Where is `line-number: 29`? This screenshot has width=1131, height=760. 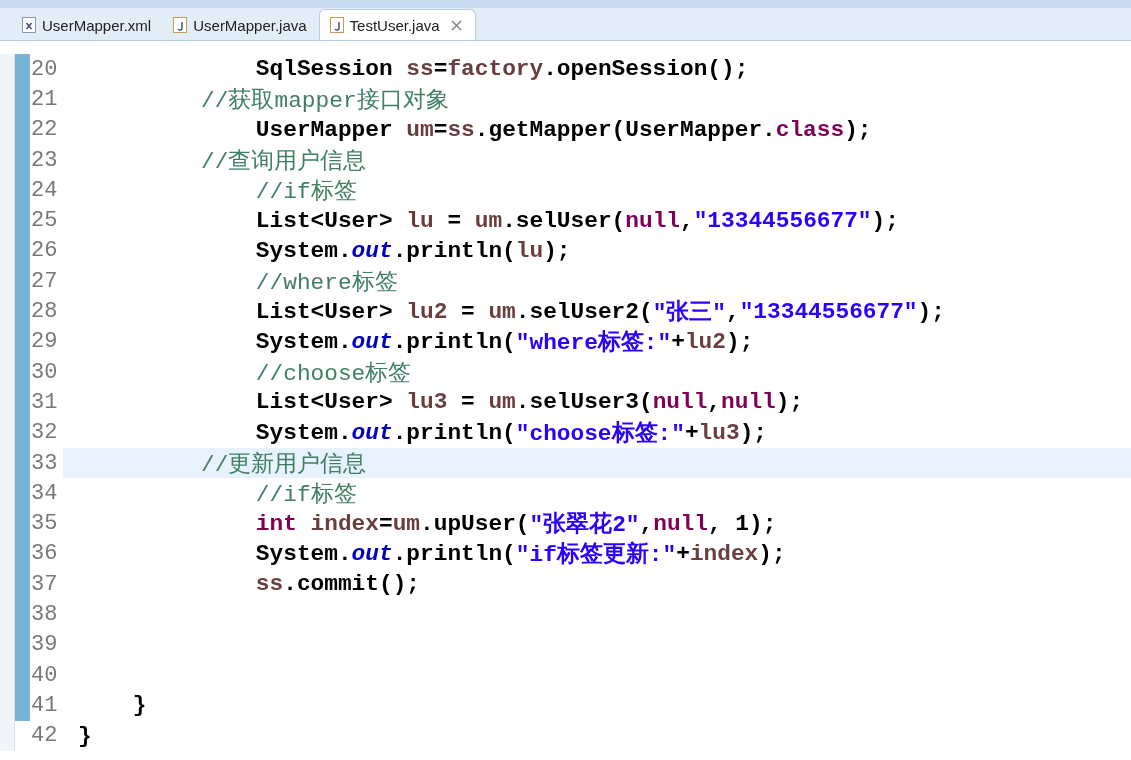 line-number: 29 is located at coordinates (44, 342).